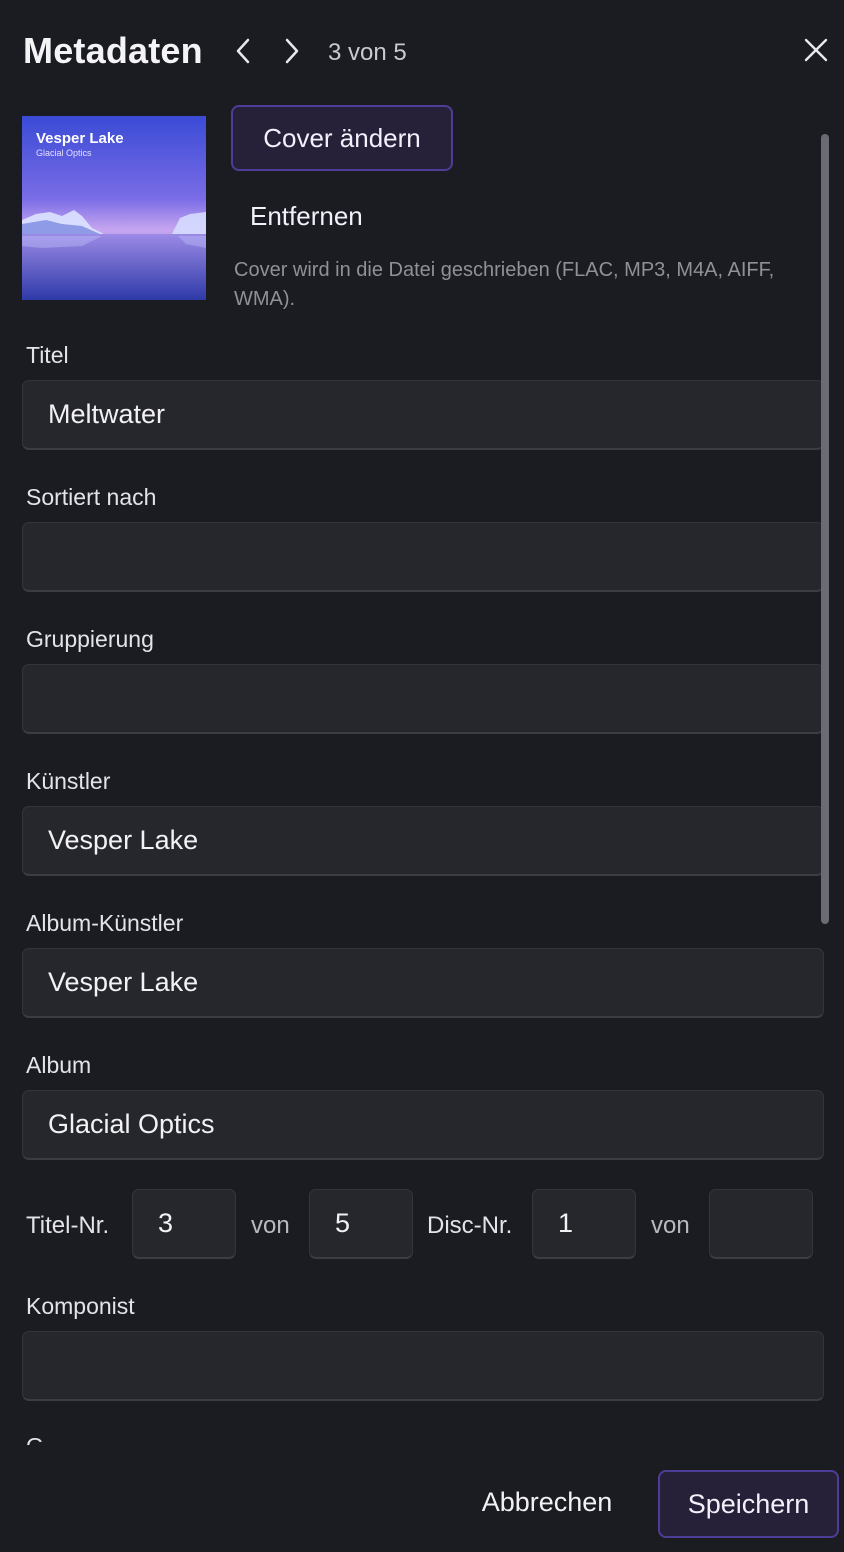 This screenshot has height=1552, width=844. Describe the element at coordinates (90, 639) in the screenshot. I see `grouping-label: Gruppierung` at that location.